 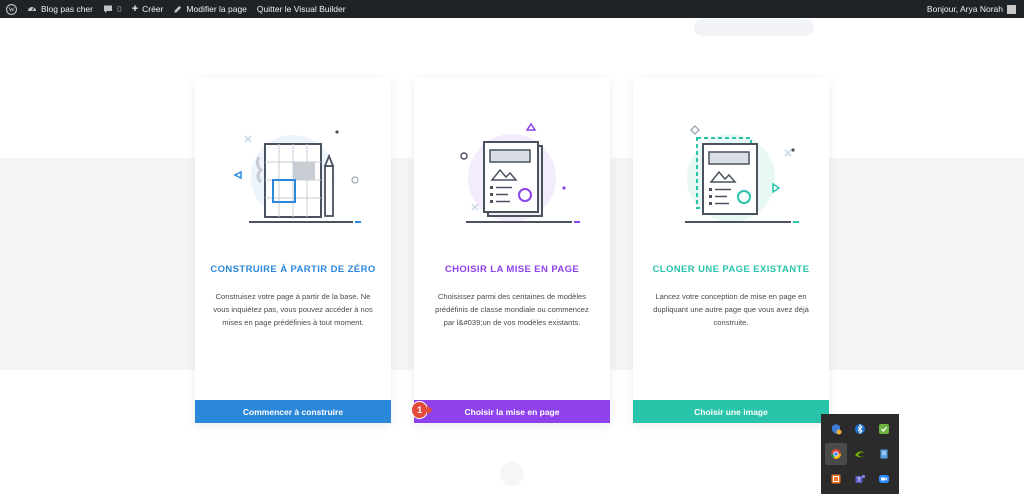 What do you see at coordinates (860, 429) in the screenshot?
I see `bluetooth-icon` at bounding box center [860, 429].